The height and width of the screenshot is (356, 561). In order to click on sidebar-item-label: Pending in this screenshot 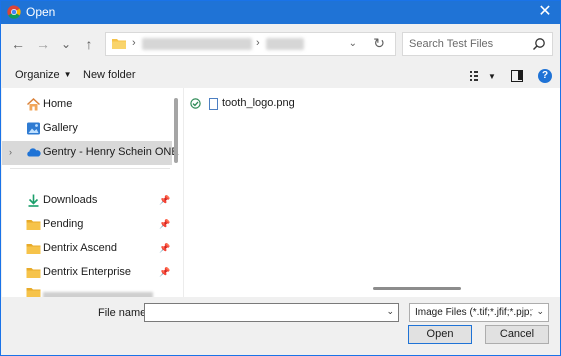, I will do `click(63, 224)`.